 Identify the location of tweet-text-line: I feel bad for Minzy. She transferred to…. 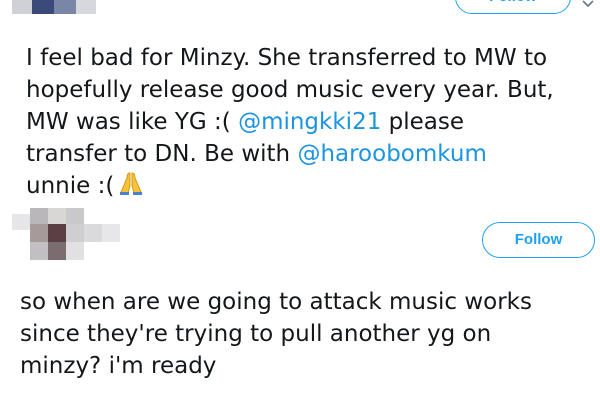
(287, 58).